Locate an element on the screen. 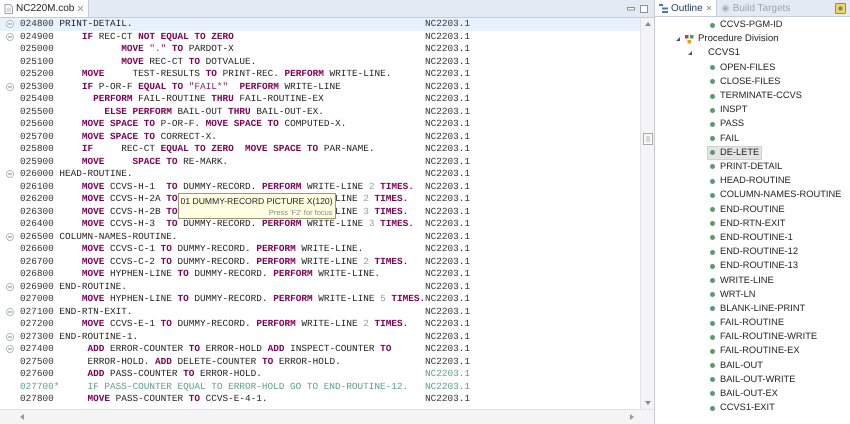 The height and width of the screenshot is (424, 850). tree-item: COLUMN-NAMES-ROUTINE is located at coordinates (775, 195).